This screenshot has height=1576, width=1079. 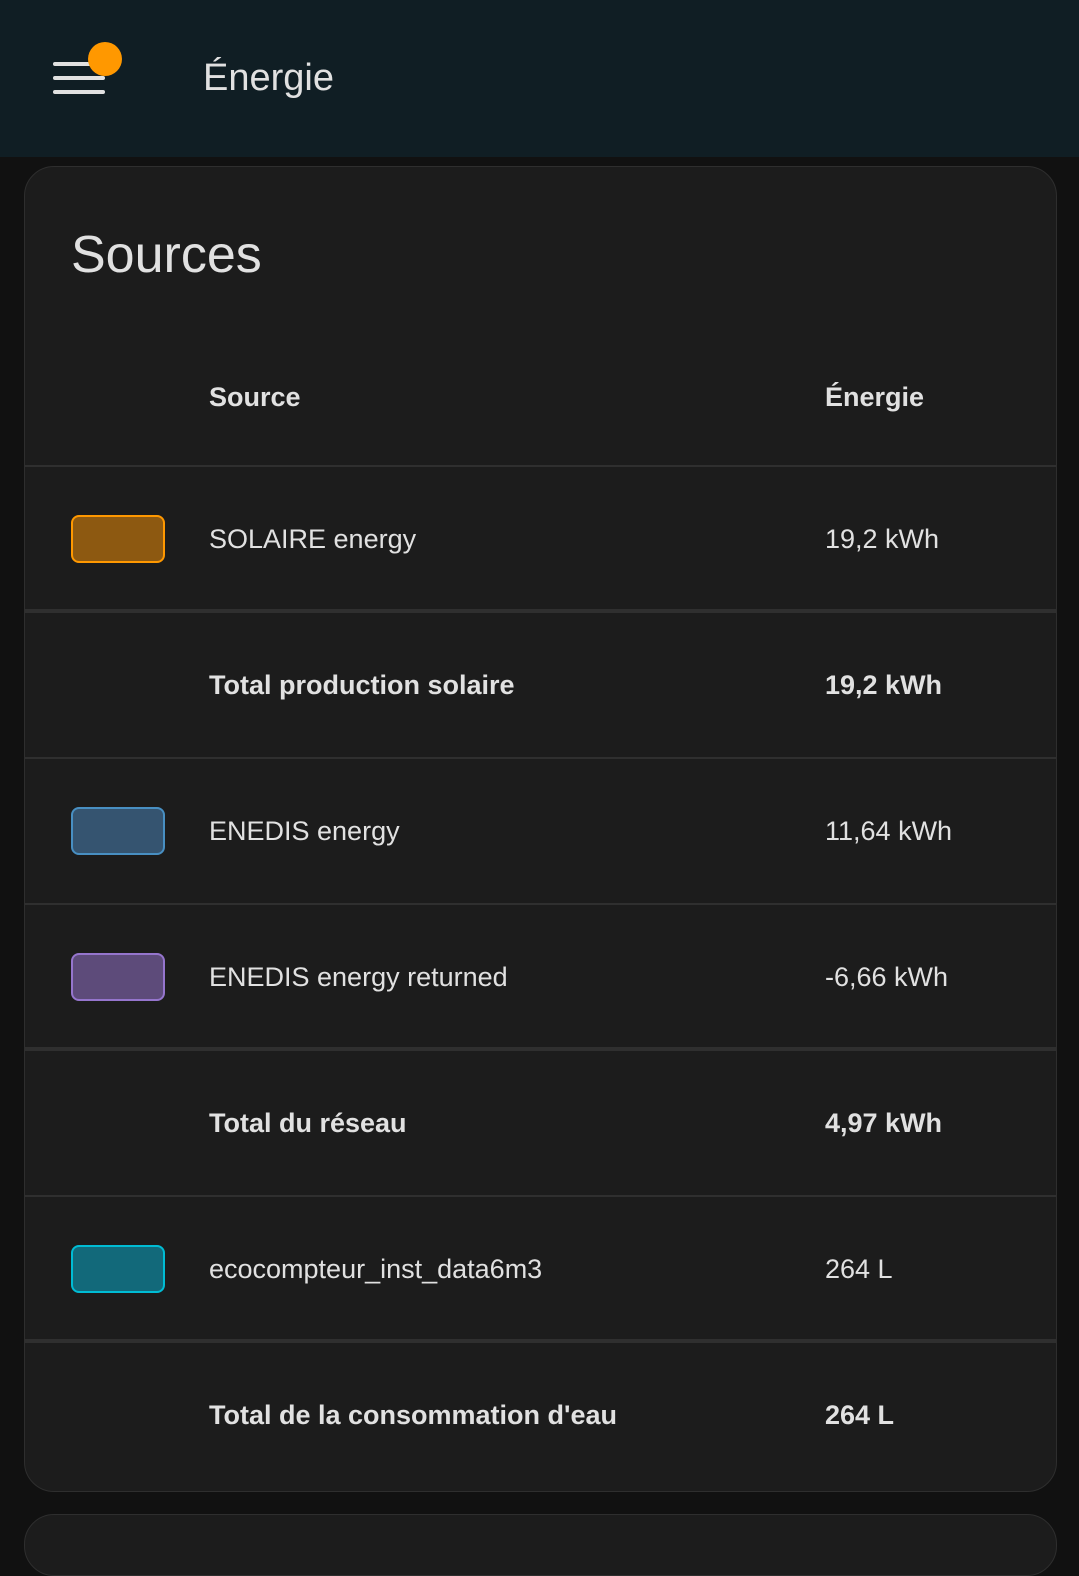 What do you see at coordinates (313, 539) in the screenshot?
I see `row-name: SOLAIRE energy` at bounding box center [313, 539].